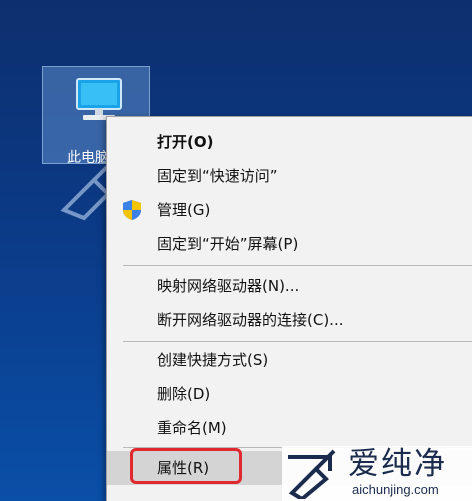  What do you see at coordinates (289, 360) in the screenshot?
I see `menu-item-create-shortcut: 创建快捷方式(S)` at bounding box center [289, 360].